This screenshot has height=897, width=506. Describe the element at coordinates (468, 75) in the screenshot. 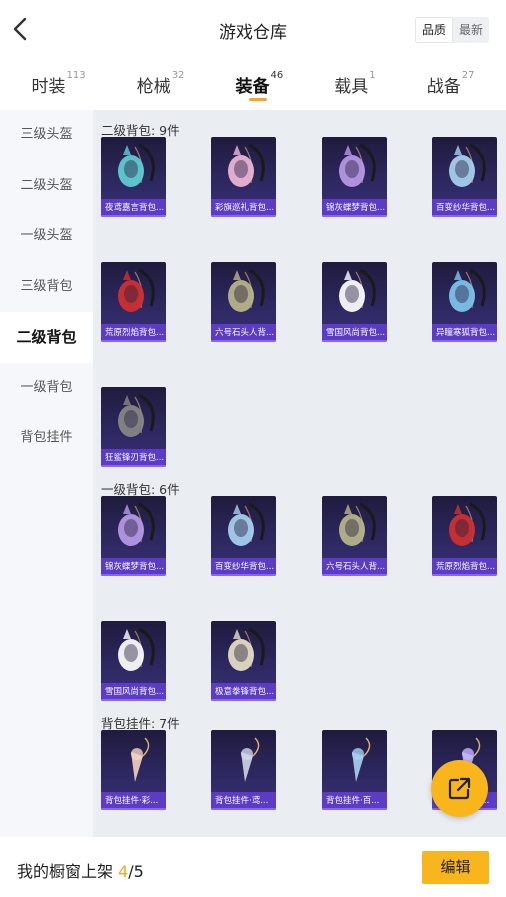

I see `tab-count: 27` at that location.